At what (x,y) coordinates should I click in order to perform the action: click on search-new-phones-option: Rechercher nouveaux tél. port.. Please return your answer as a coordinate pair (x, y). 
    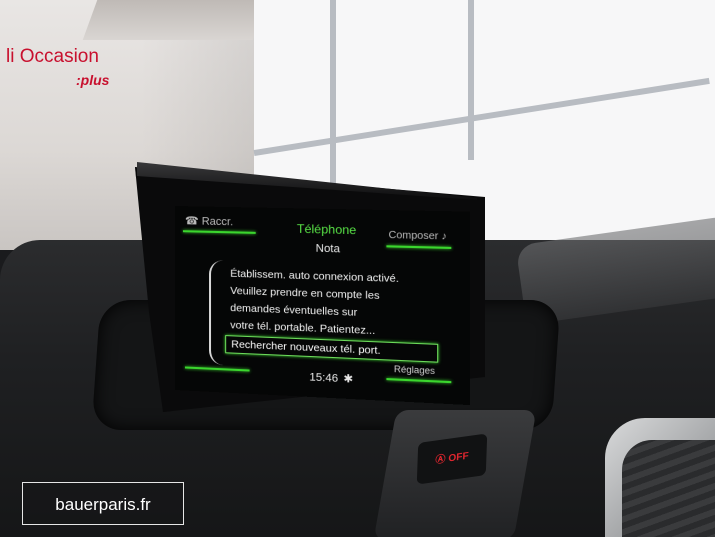
    Looking at the image, I should click on (332, 349).